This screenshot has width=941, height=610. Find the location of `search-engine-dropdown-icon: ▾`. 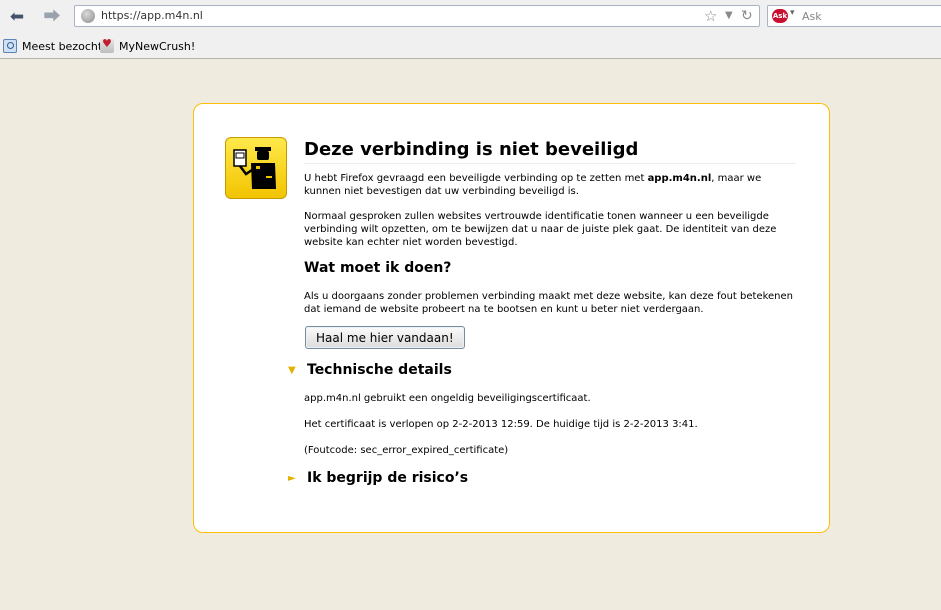

search-engine-dropdown-icon: ▾ is located at coordinates (792, 13).